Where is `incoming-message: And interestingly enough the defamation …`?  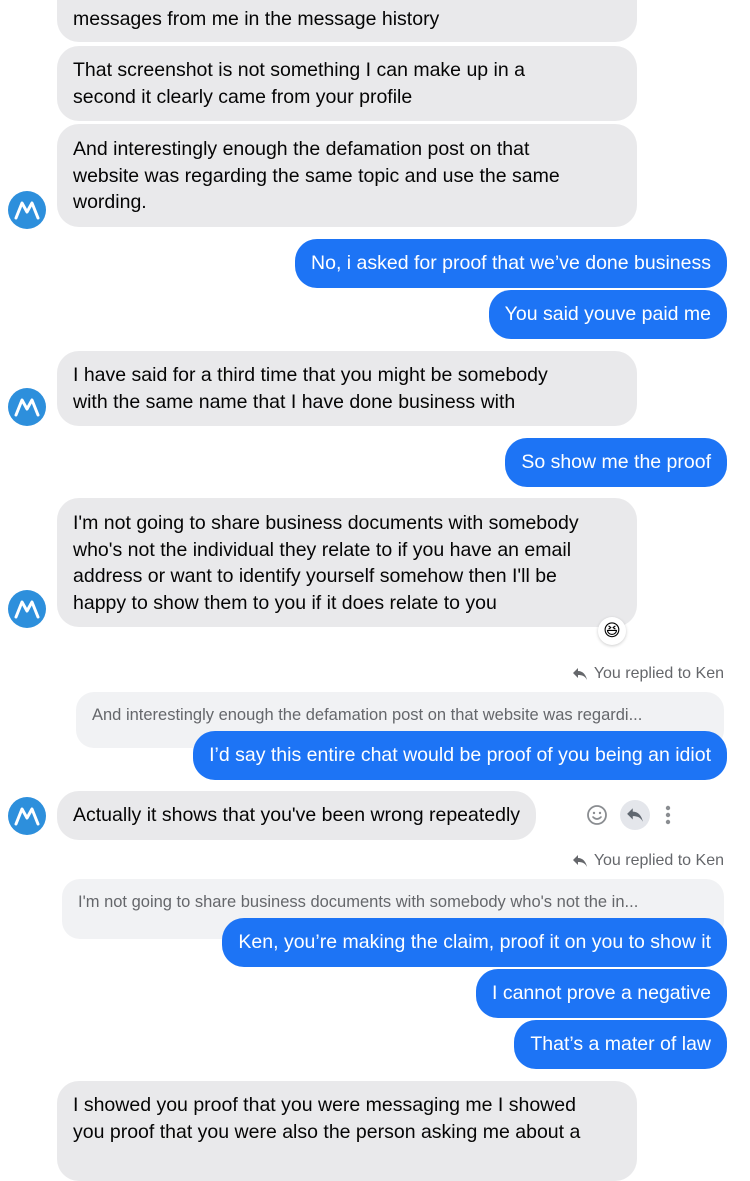 incoming-message: And interestingly enough the defamation … is located at coordinates (347, 175).